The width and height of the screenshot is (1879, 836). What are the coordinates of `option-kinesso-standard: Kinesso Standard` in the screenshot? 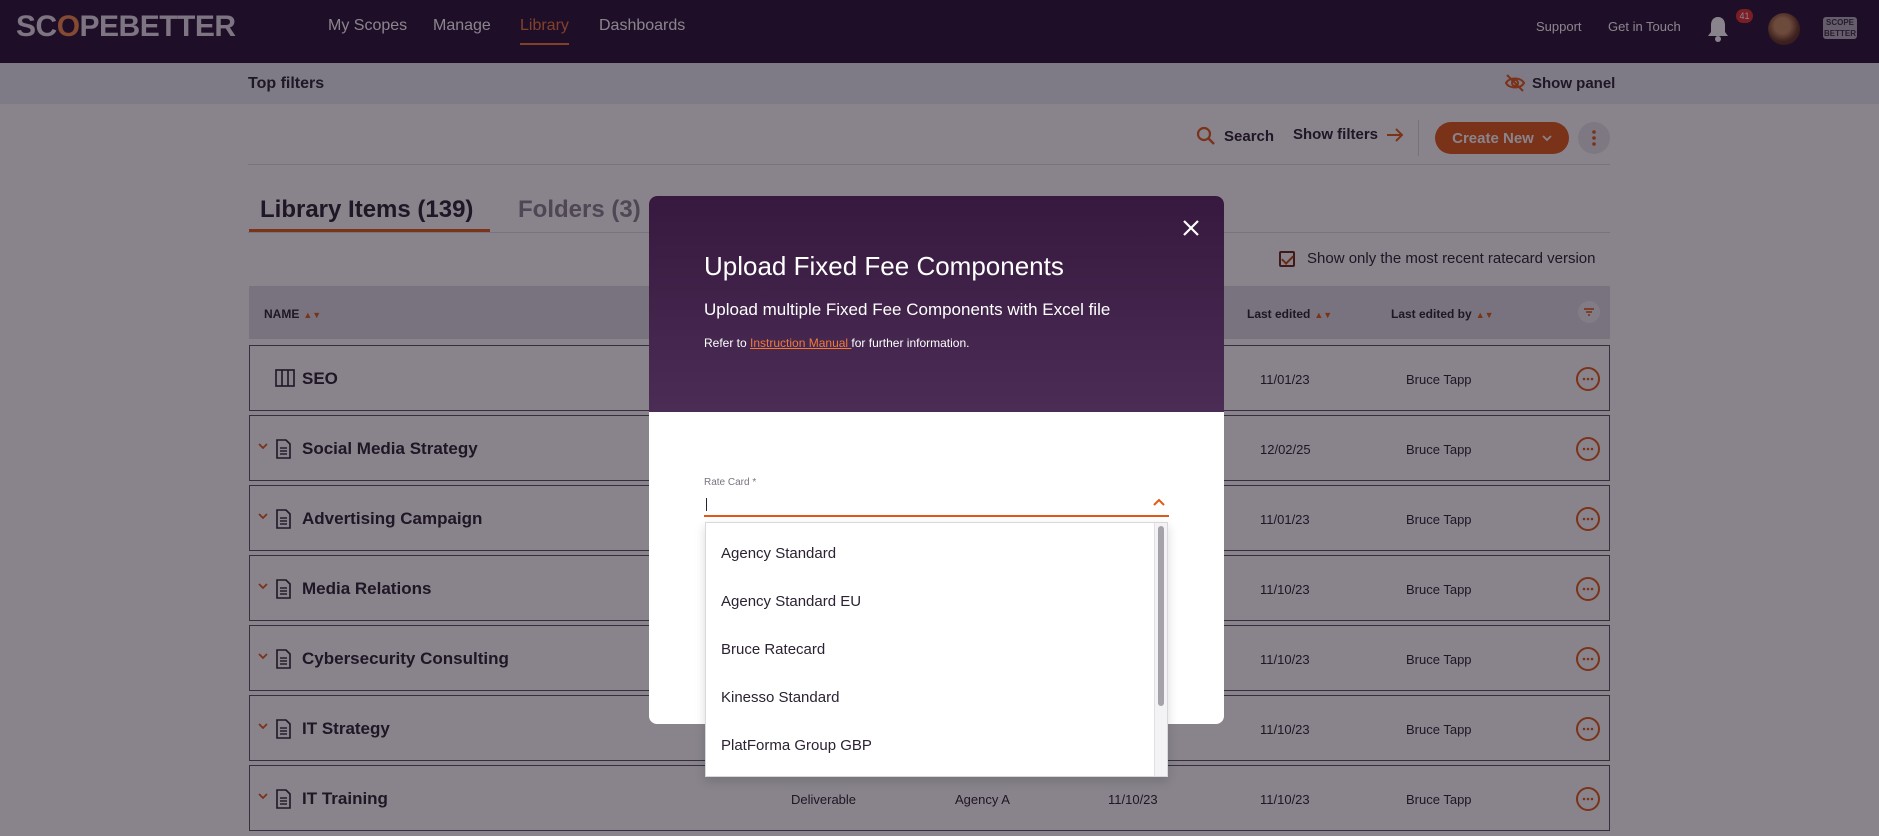 It's located at (780, 697).